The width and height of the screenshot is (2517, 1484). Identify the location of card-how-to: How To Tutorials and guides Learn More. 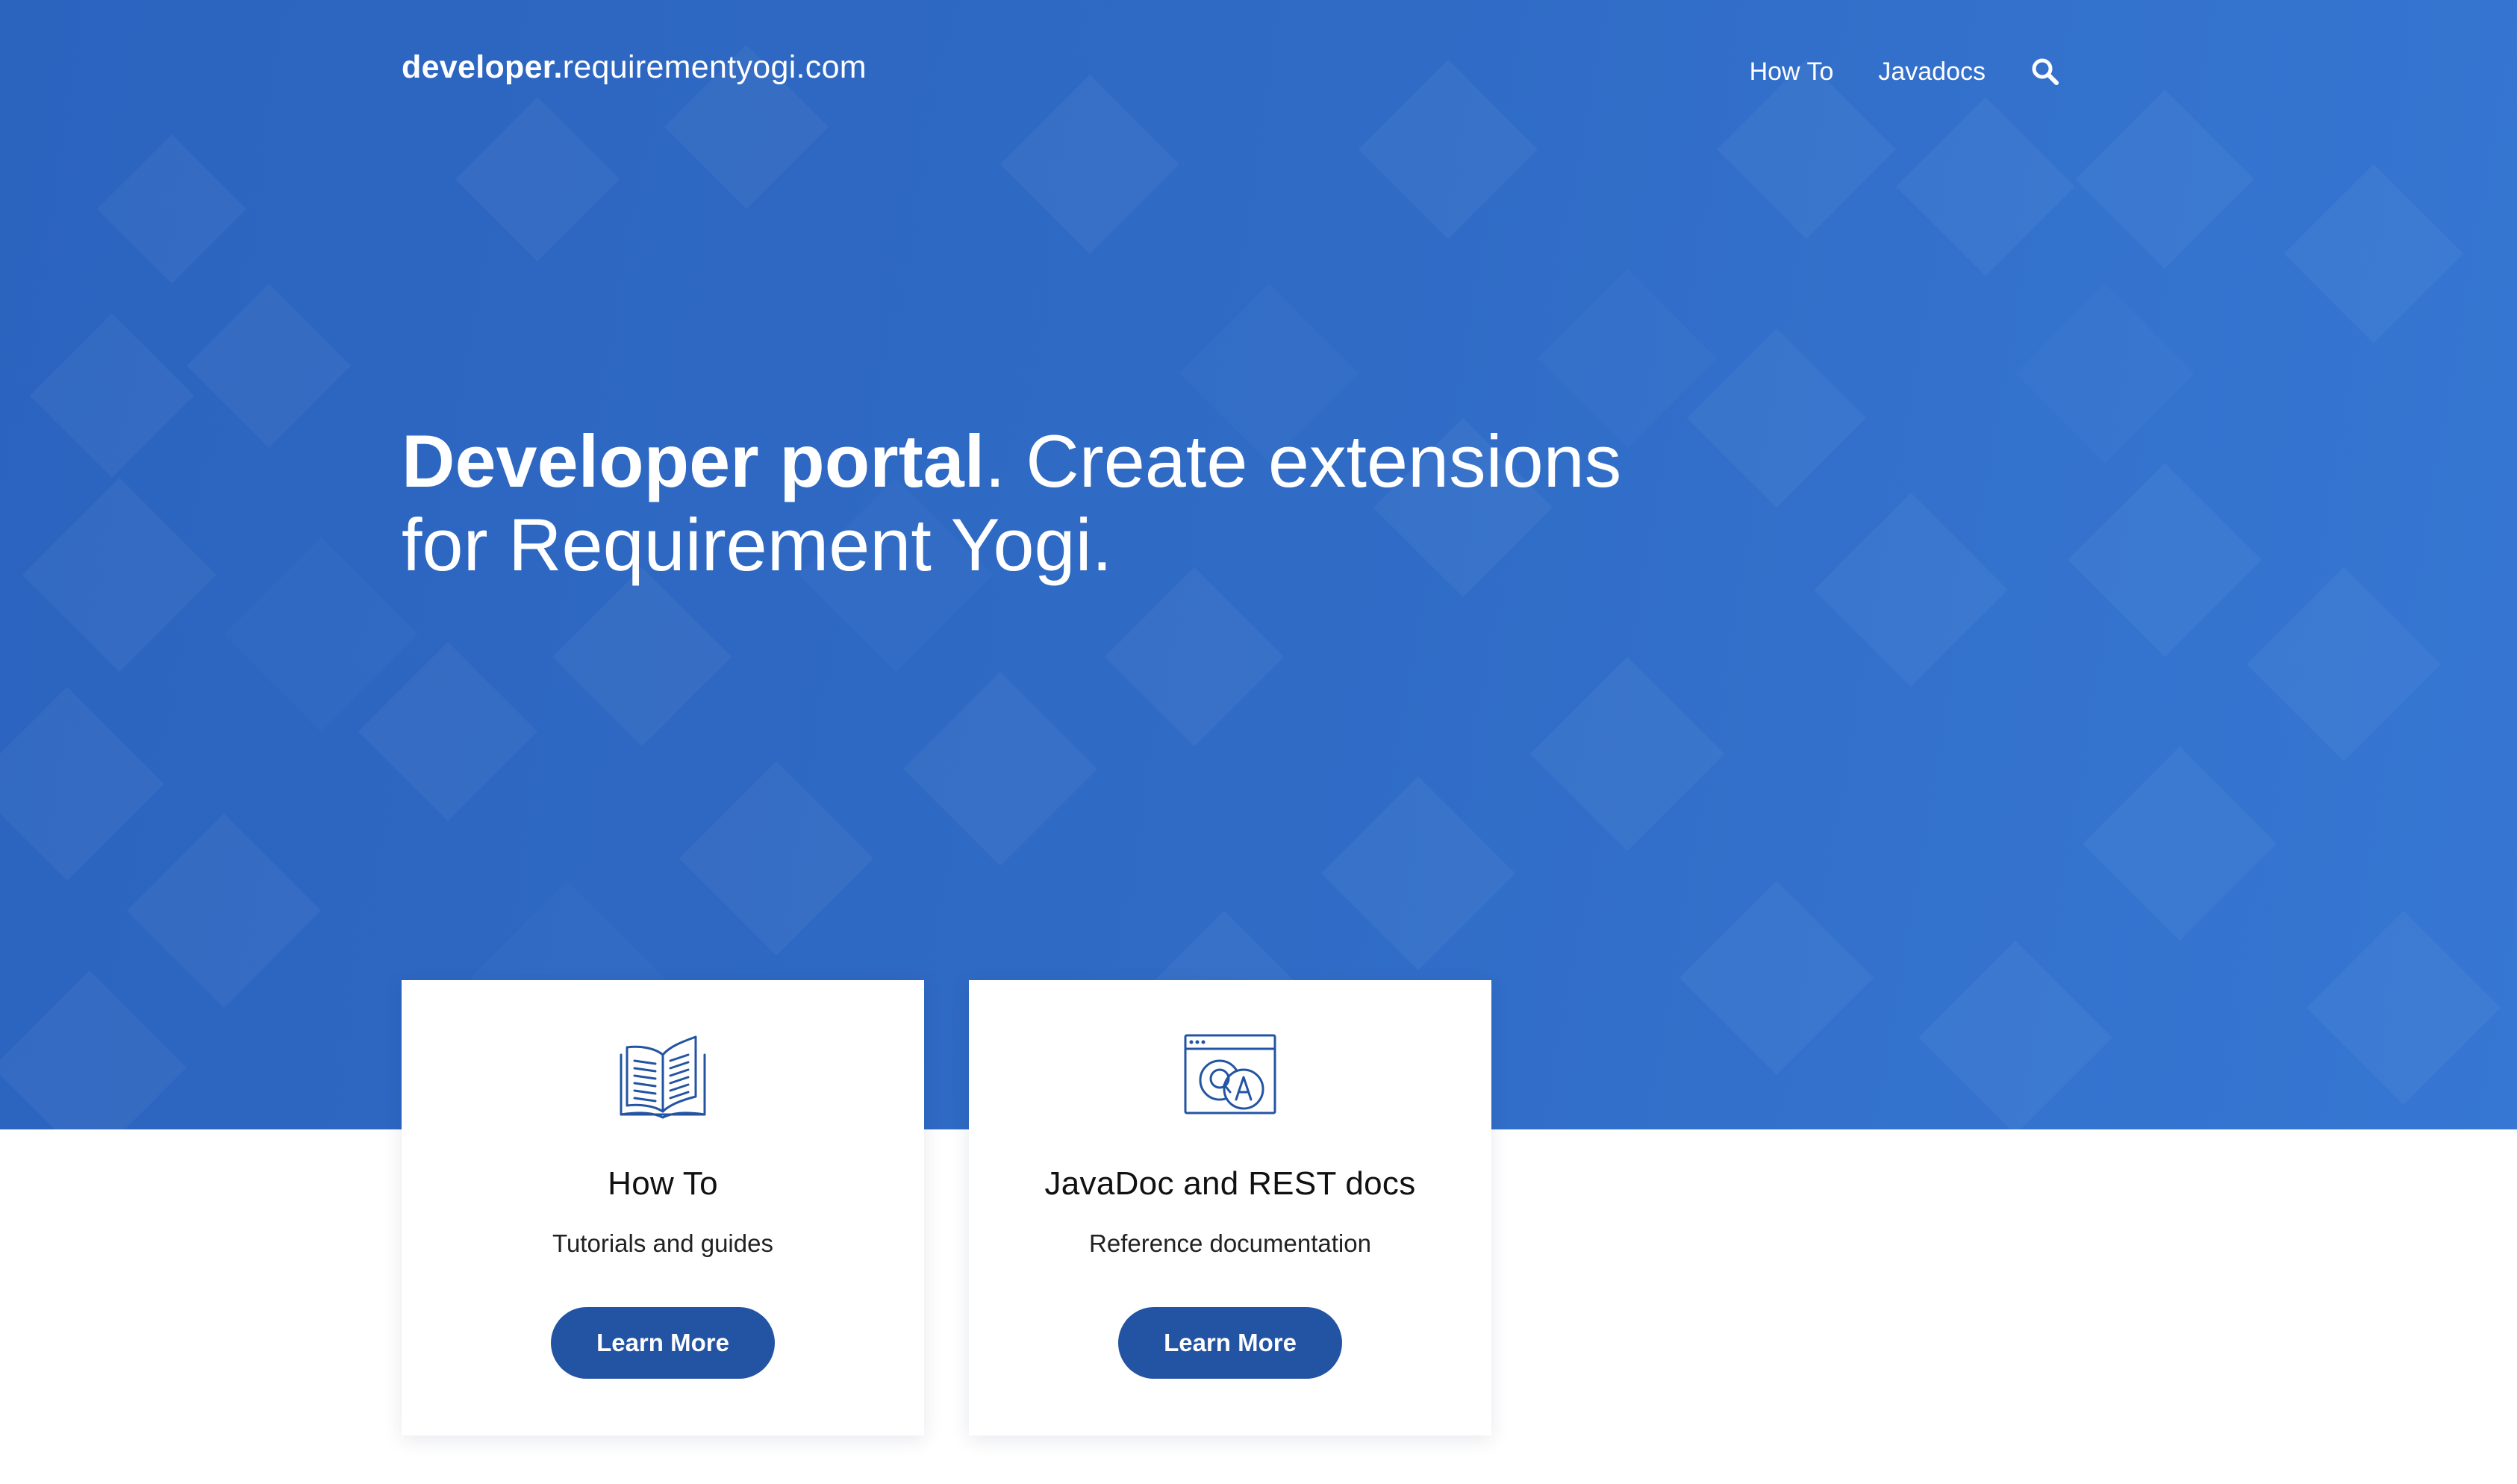
(663, 1207).